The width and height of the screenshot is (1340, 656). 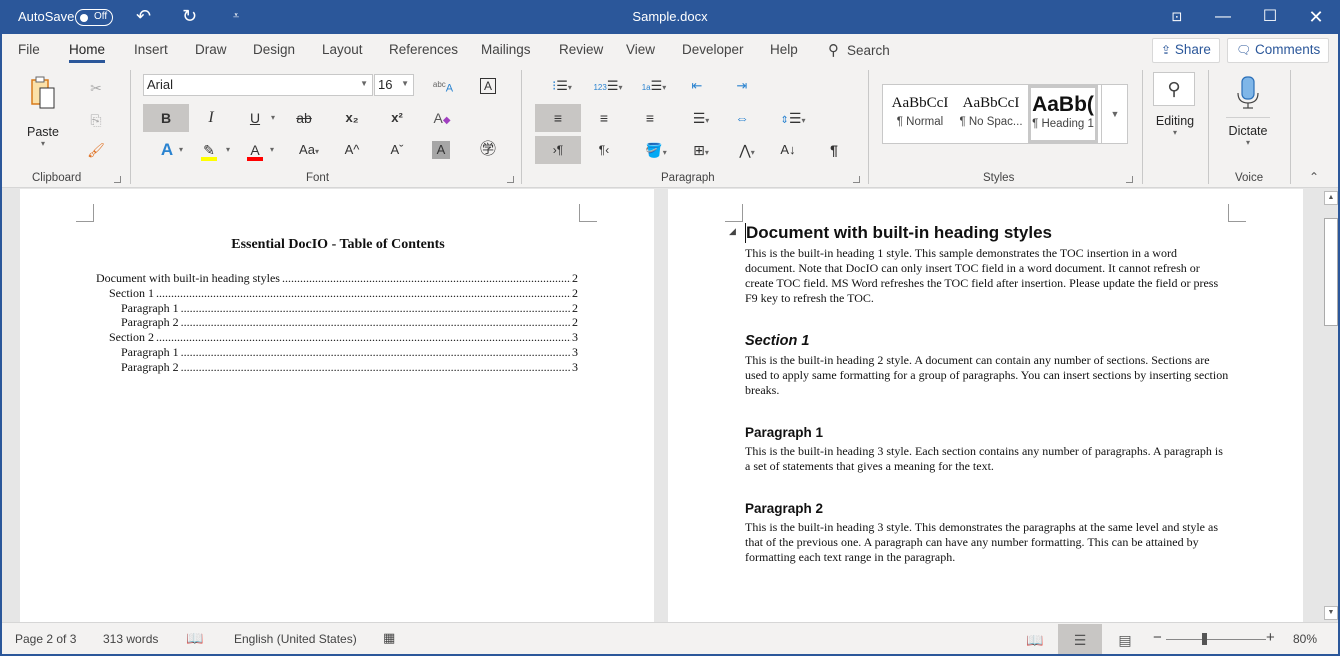 What do you see at coordinates (352, 150) in the screenshot?
I see `grow-font-button: A^` at bounding box center [352, 150].